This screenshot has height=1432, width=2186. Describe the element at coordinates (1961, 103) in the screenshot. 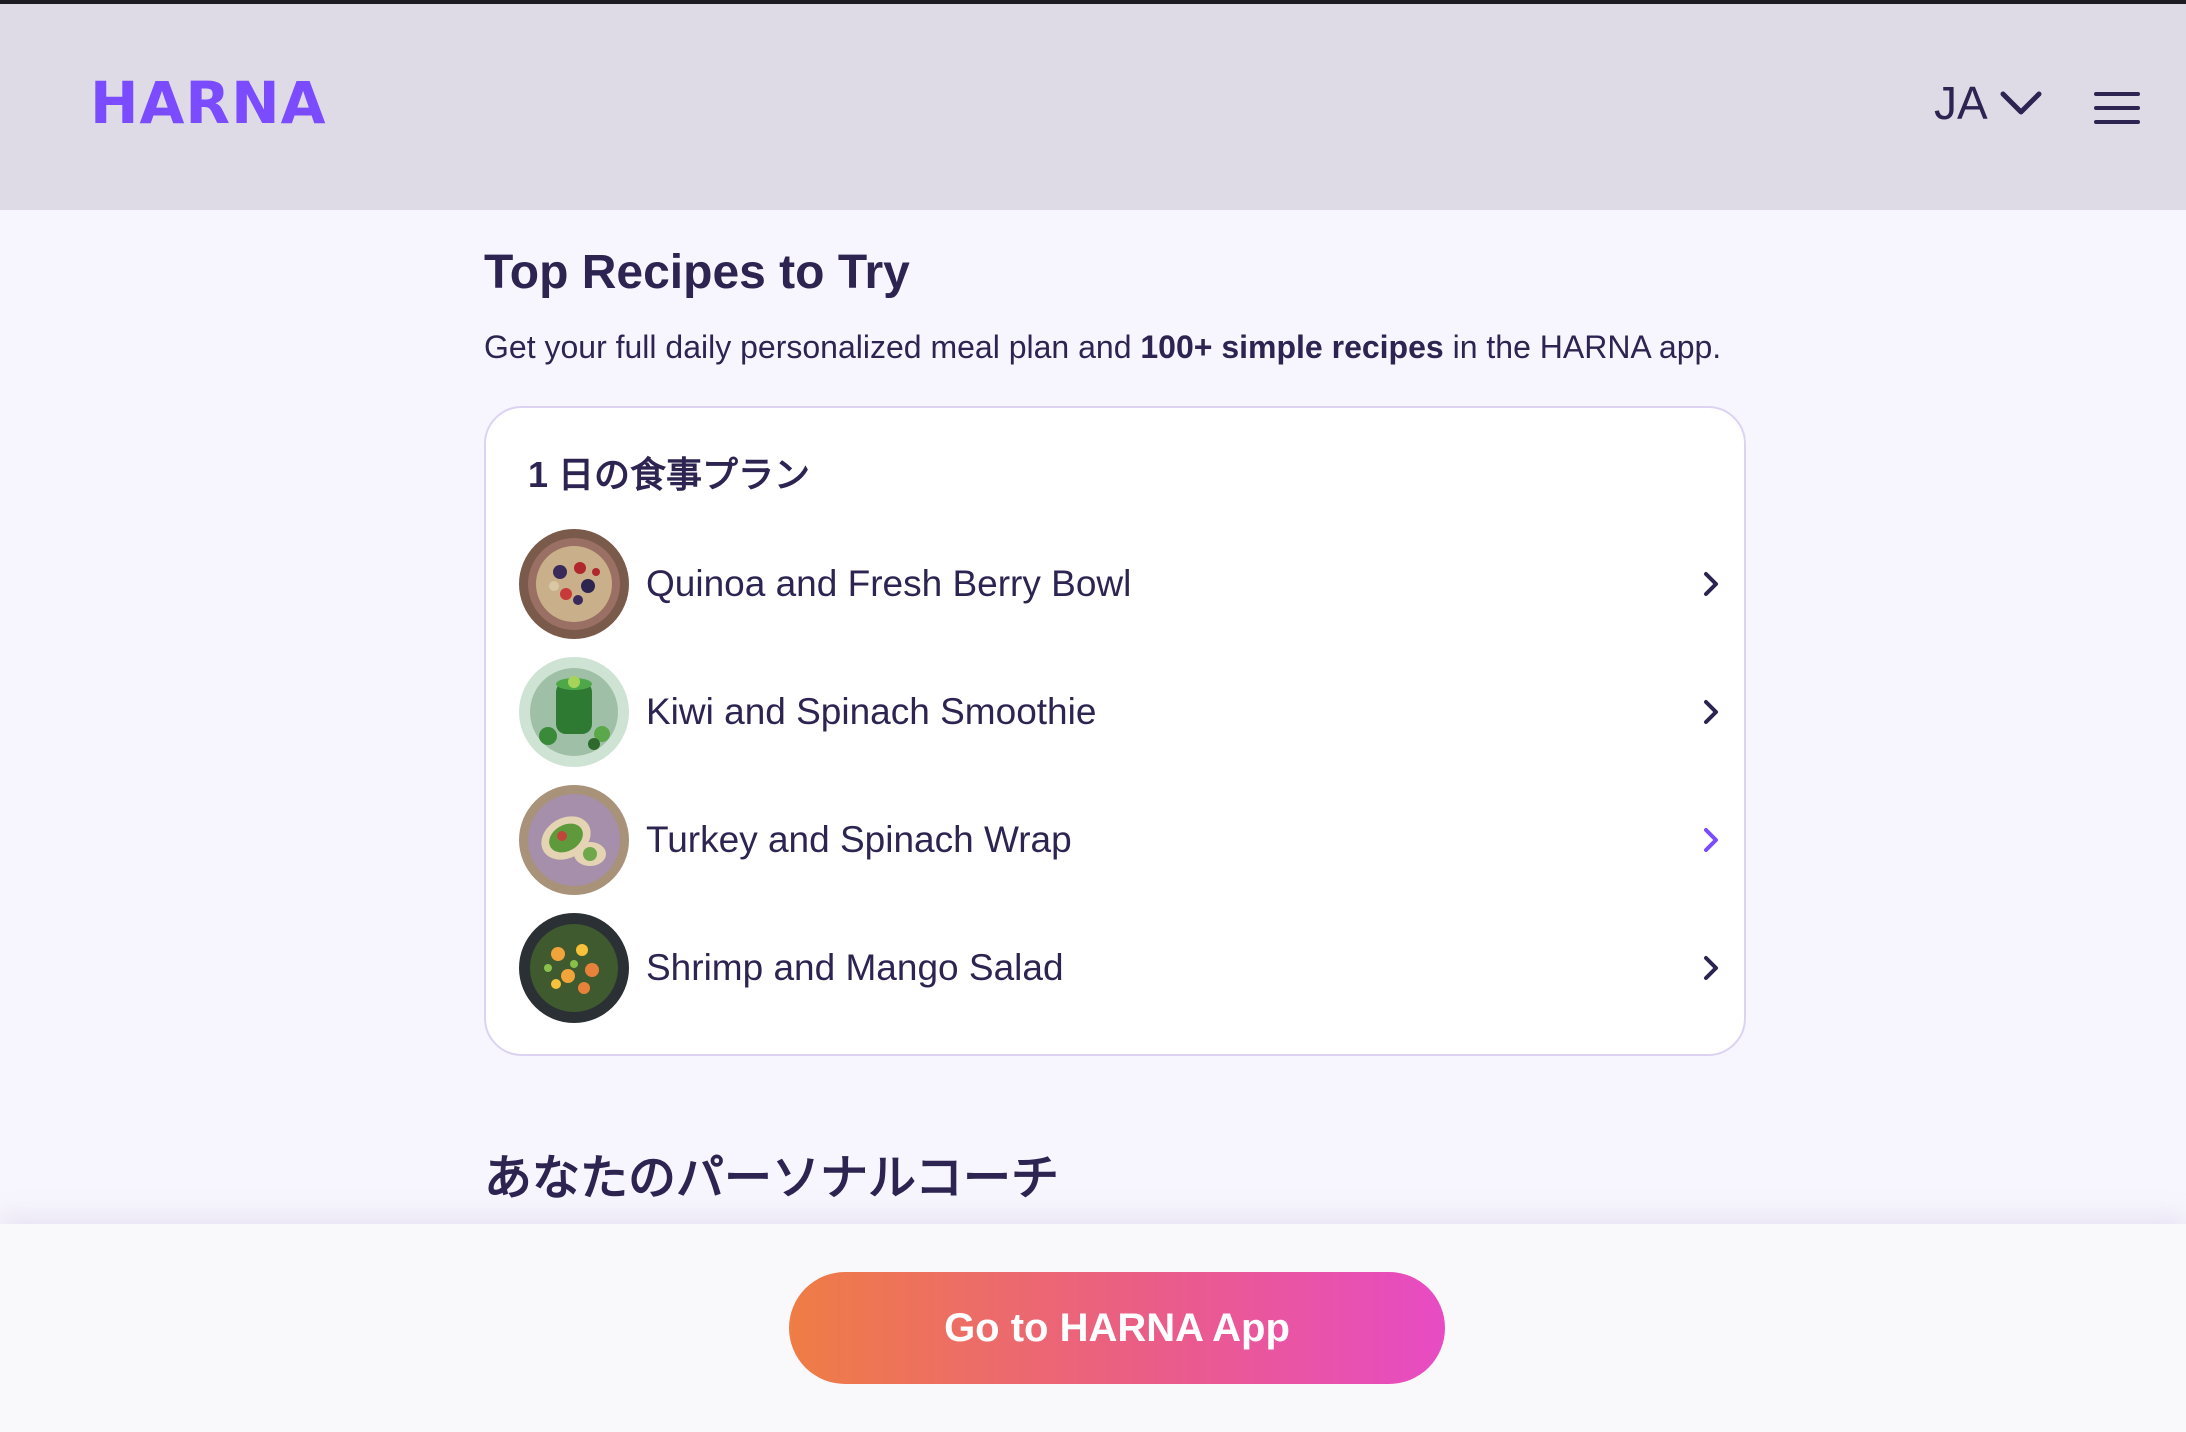

I see `language-label: JA` at that location.